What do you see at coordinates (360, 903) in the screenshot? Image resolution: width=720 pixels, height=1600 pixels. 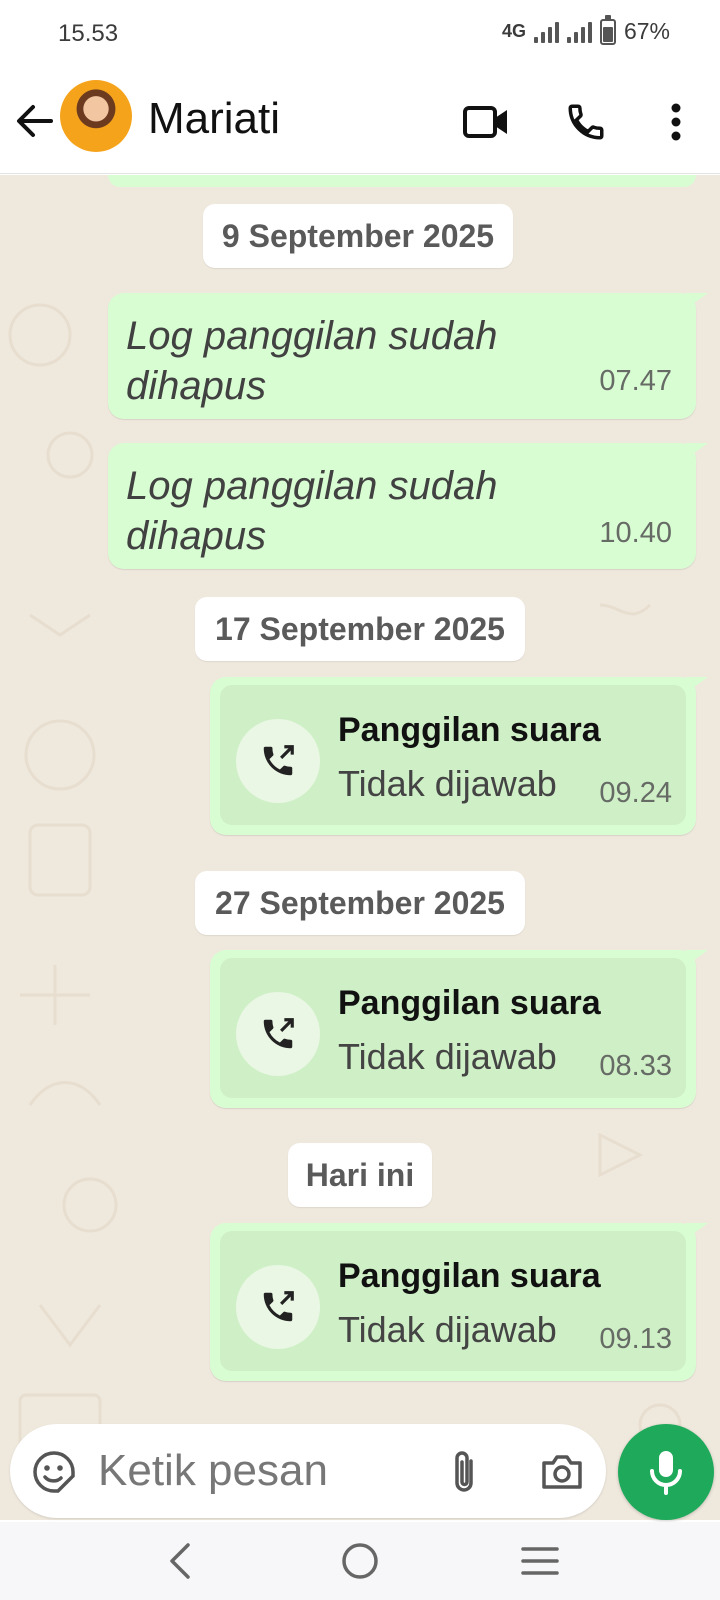 I see `date-chip: 27 September 2025` at bounding box center [360, 903].